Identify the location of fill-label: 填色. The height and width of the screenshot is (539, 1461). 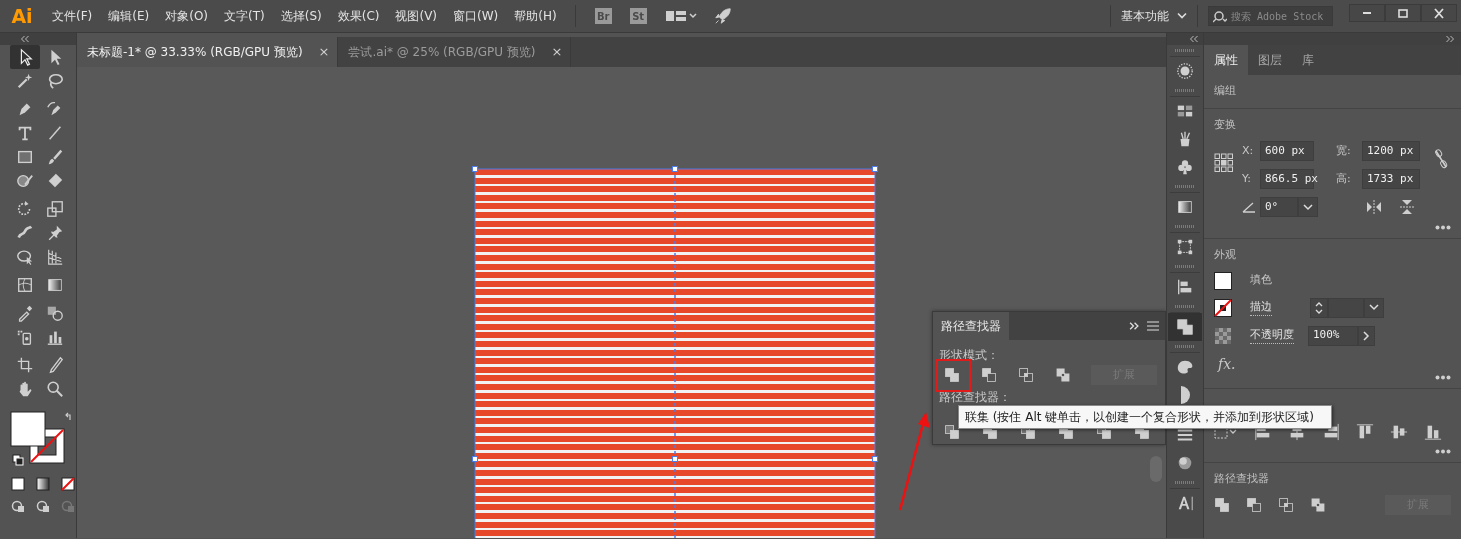
(1261, 280).